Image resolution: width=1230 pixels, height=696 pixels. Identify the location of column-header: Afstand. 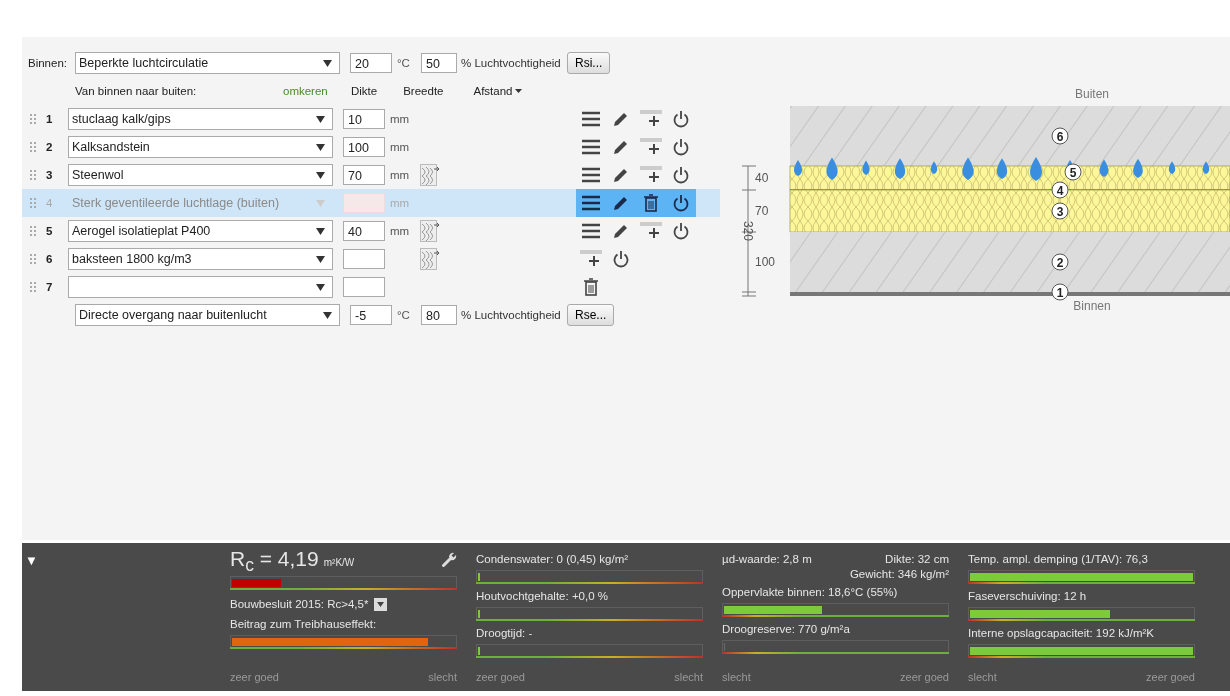
(493, 91).